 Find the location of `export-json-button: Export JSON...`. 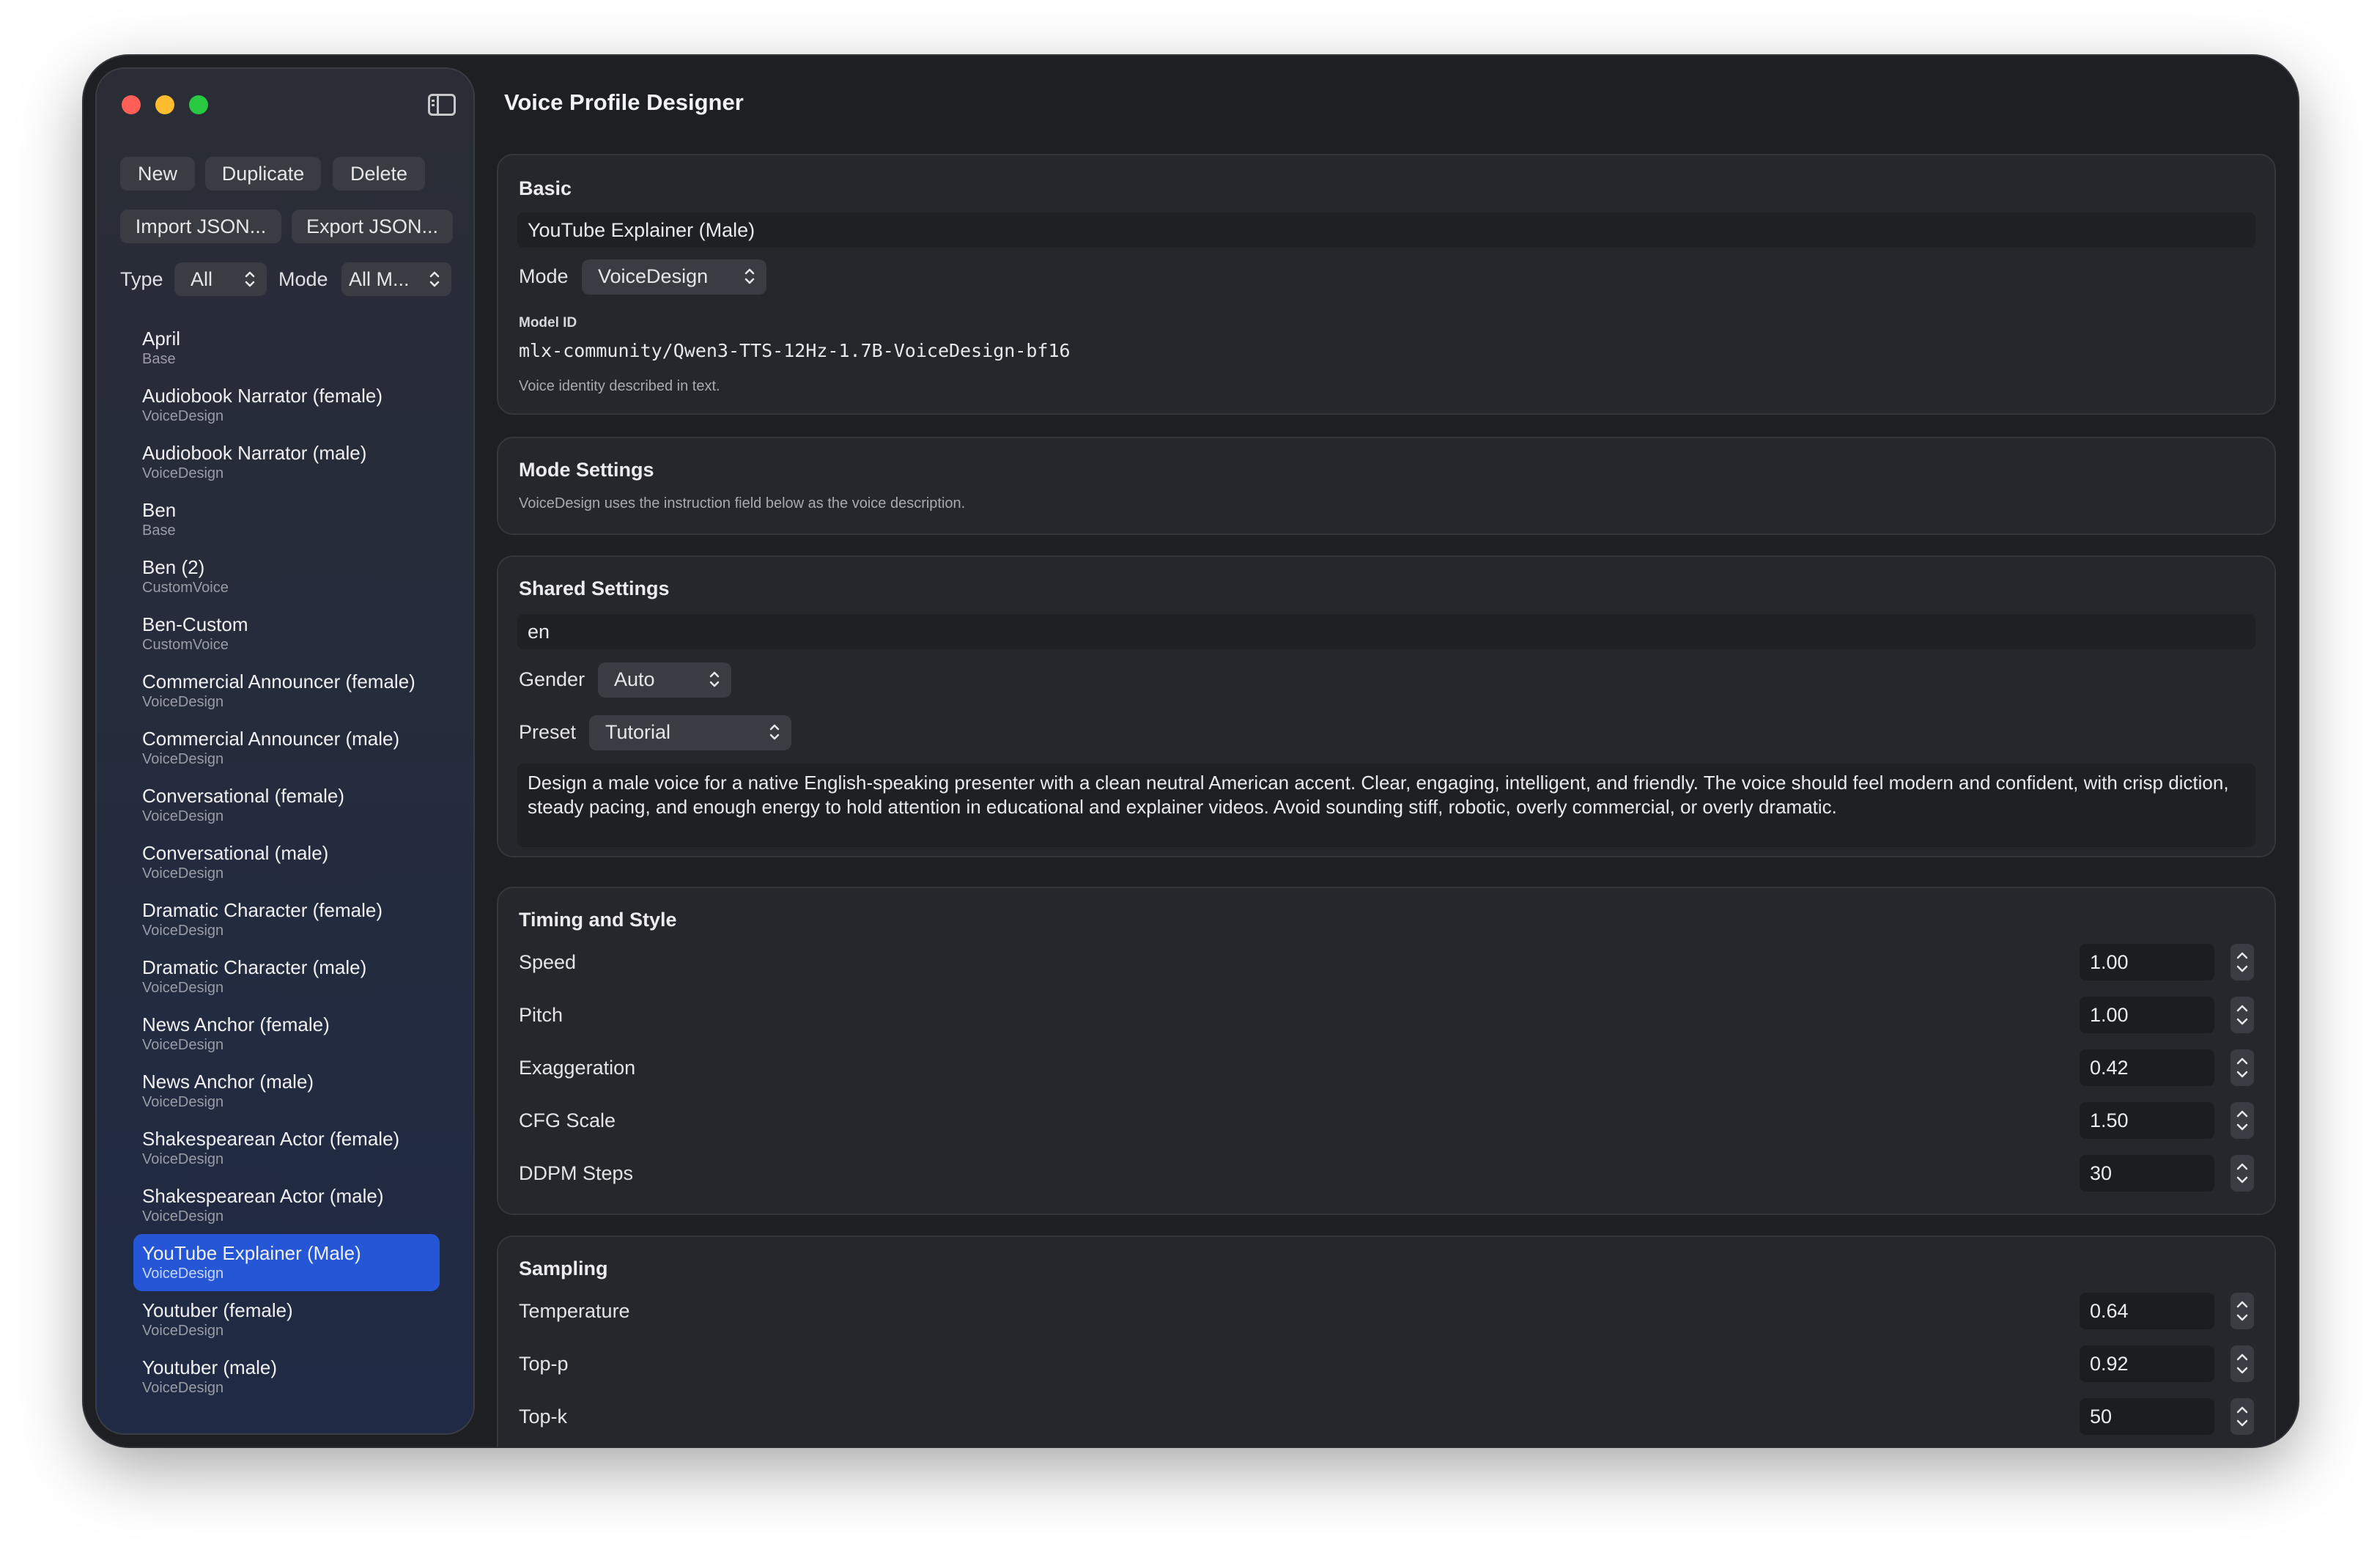

export-json-button: Export JSON... is located at coordinates (372, 227).